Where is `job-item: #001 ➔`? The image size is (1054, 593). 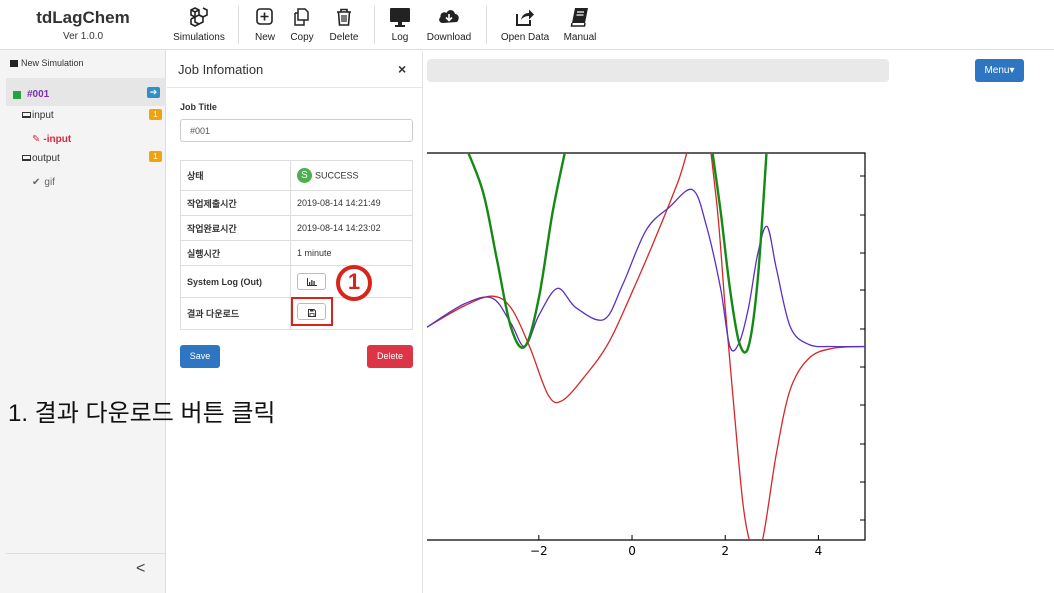 job-item: #001 ➔ is located at coordinates (86, 92).